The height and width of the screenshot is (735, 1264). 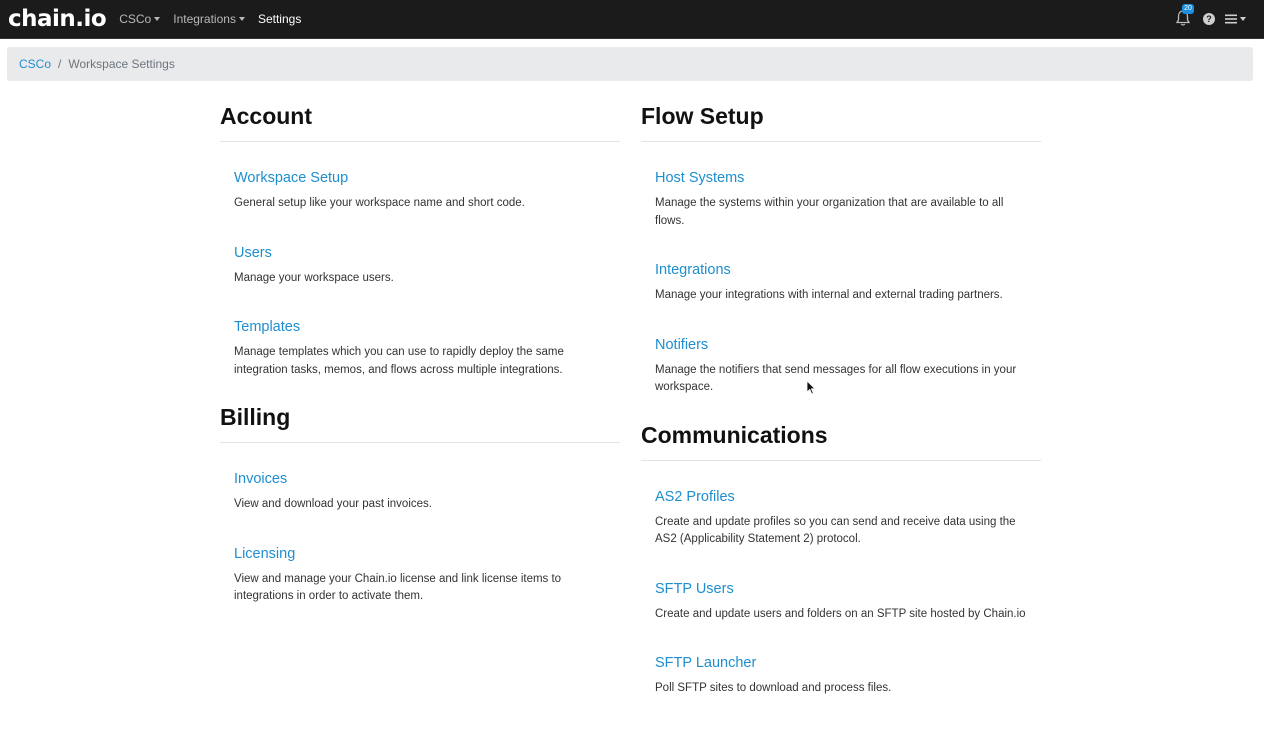 What do you see at coordinates (427, 479) in the screenshot?
I see `invoices-link: Invoices` at bounding box center [427, 479].